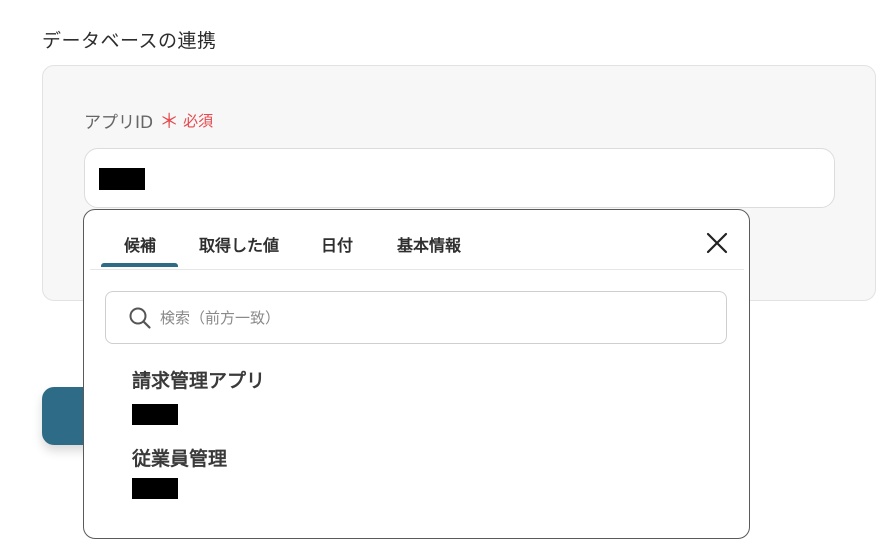 The height and width of the screenshot is (539, 890). What do you see at coordinates (239, 244) in the screenshot?
I see `tab-acquired-values: 取得した値` at bounding box center [239, 244].